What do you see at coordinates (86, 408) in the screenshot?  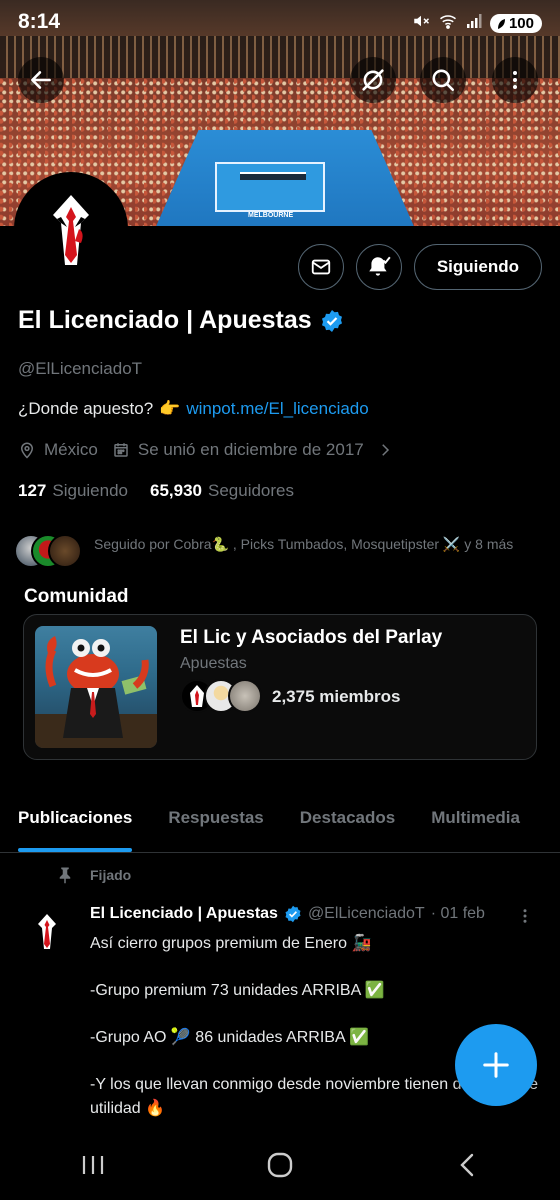 I see `bio-text: ¿Donde apuesto?` at bounding box center [86, 408].